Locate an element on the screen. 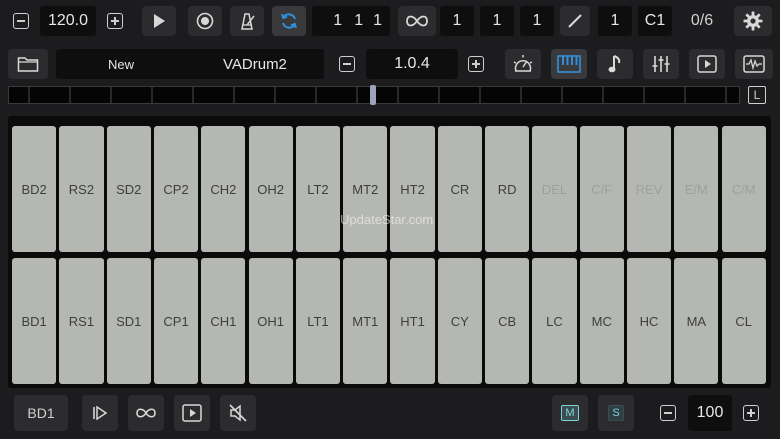 The height and width of the screenshot is (439, 780). drum-pad: CH1 is located at coordinates (223, 321).